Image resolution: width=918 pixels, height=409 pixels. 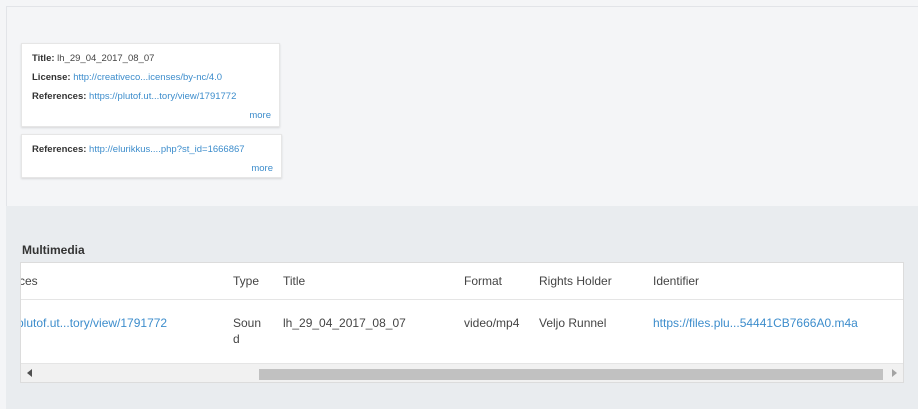 What do you see at coordinates (147, 77) in the screenshot?
I see `card-license-link: http://creativeco...icenses/by-nc/4.0` at bounding box center [147, 77].